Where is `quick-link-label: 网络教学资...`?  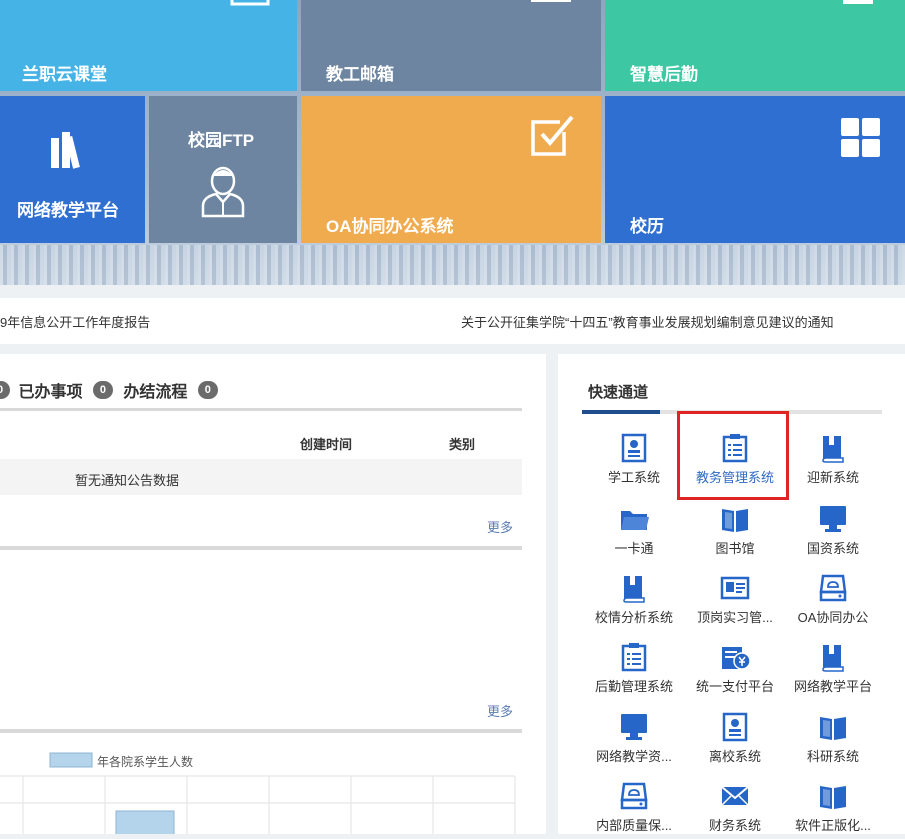 quick-link-label: 网络教学资... is located at coordinates (634, 756).